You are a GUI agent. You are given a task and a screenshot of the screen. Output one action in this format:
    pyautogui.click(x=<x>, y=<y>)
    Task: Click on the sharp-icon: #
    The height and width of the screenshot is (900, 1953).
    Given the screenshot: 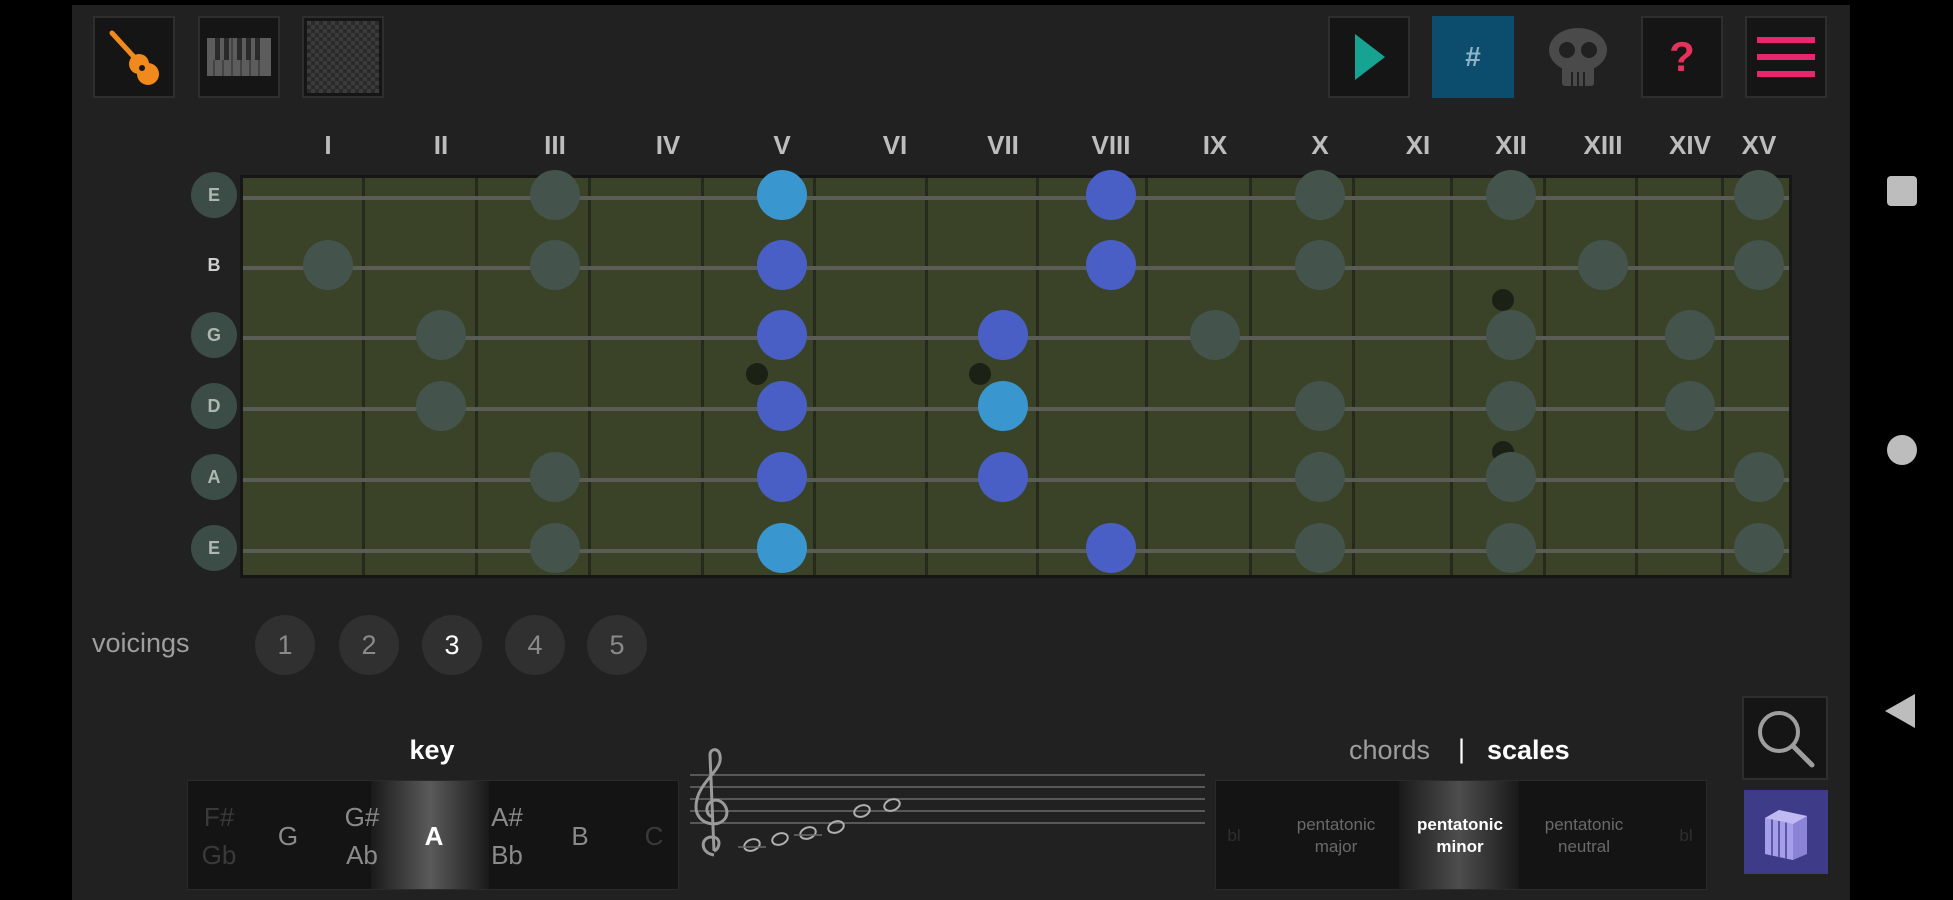 What is the action you would take?
    pyautogui.click(x=1473, y=56)
    